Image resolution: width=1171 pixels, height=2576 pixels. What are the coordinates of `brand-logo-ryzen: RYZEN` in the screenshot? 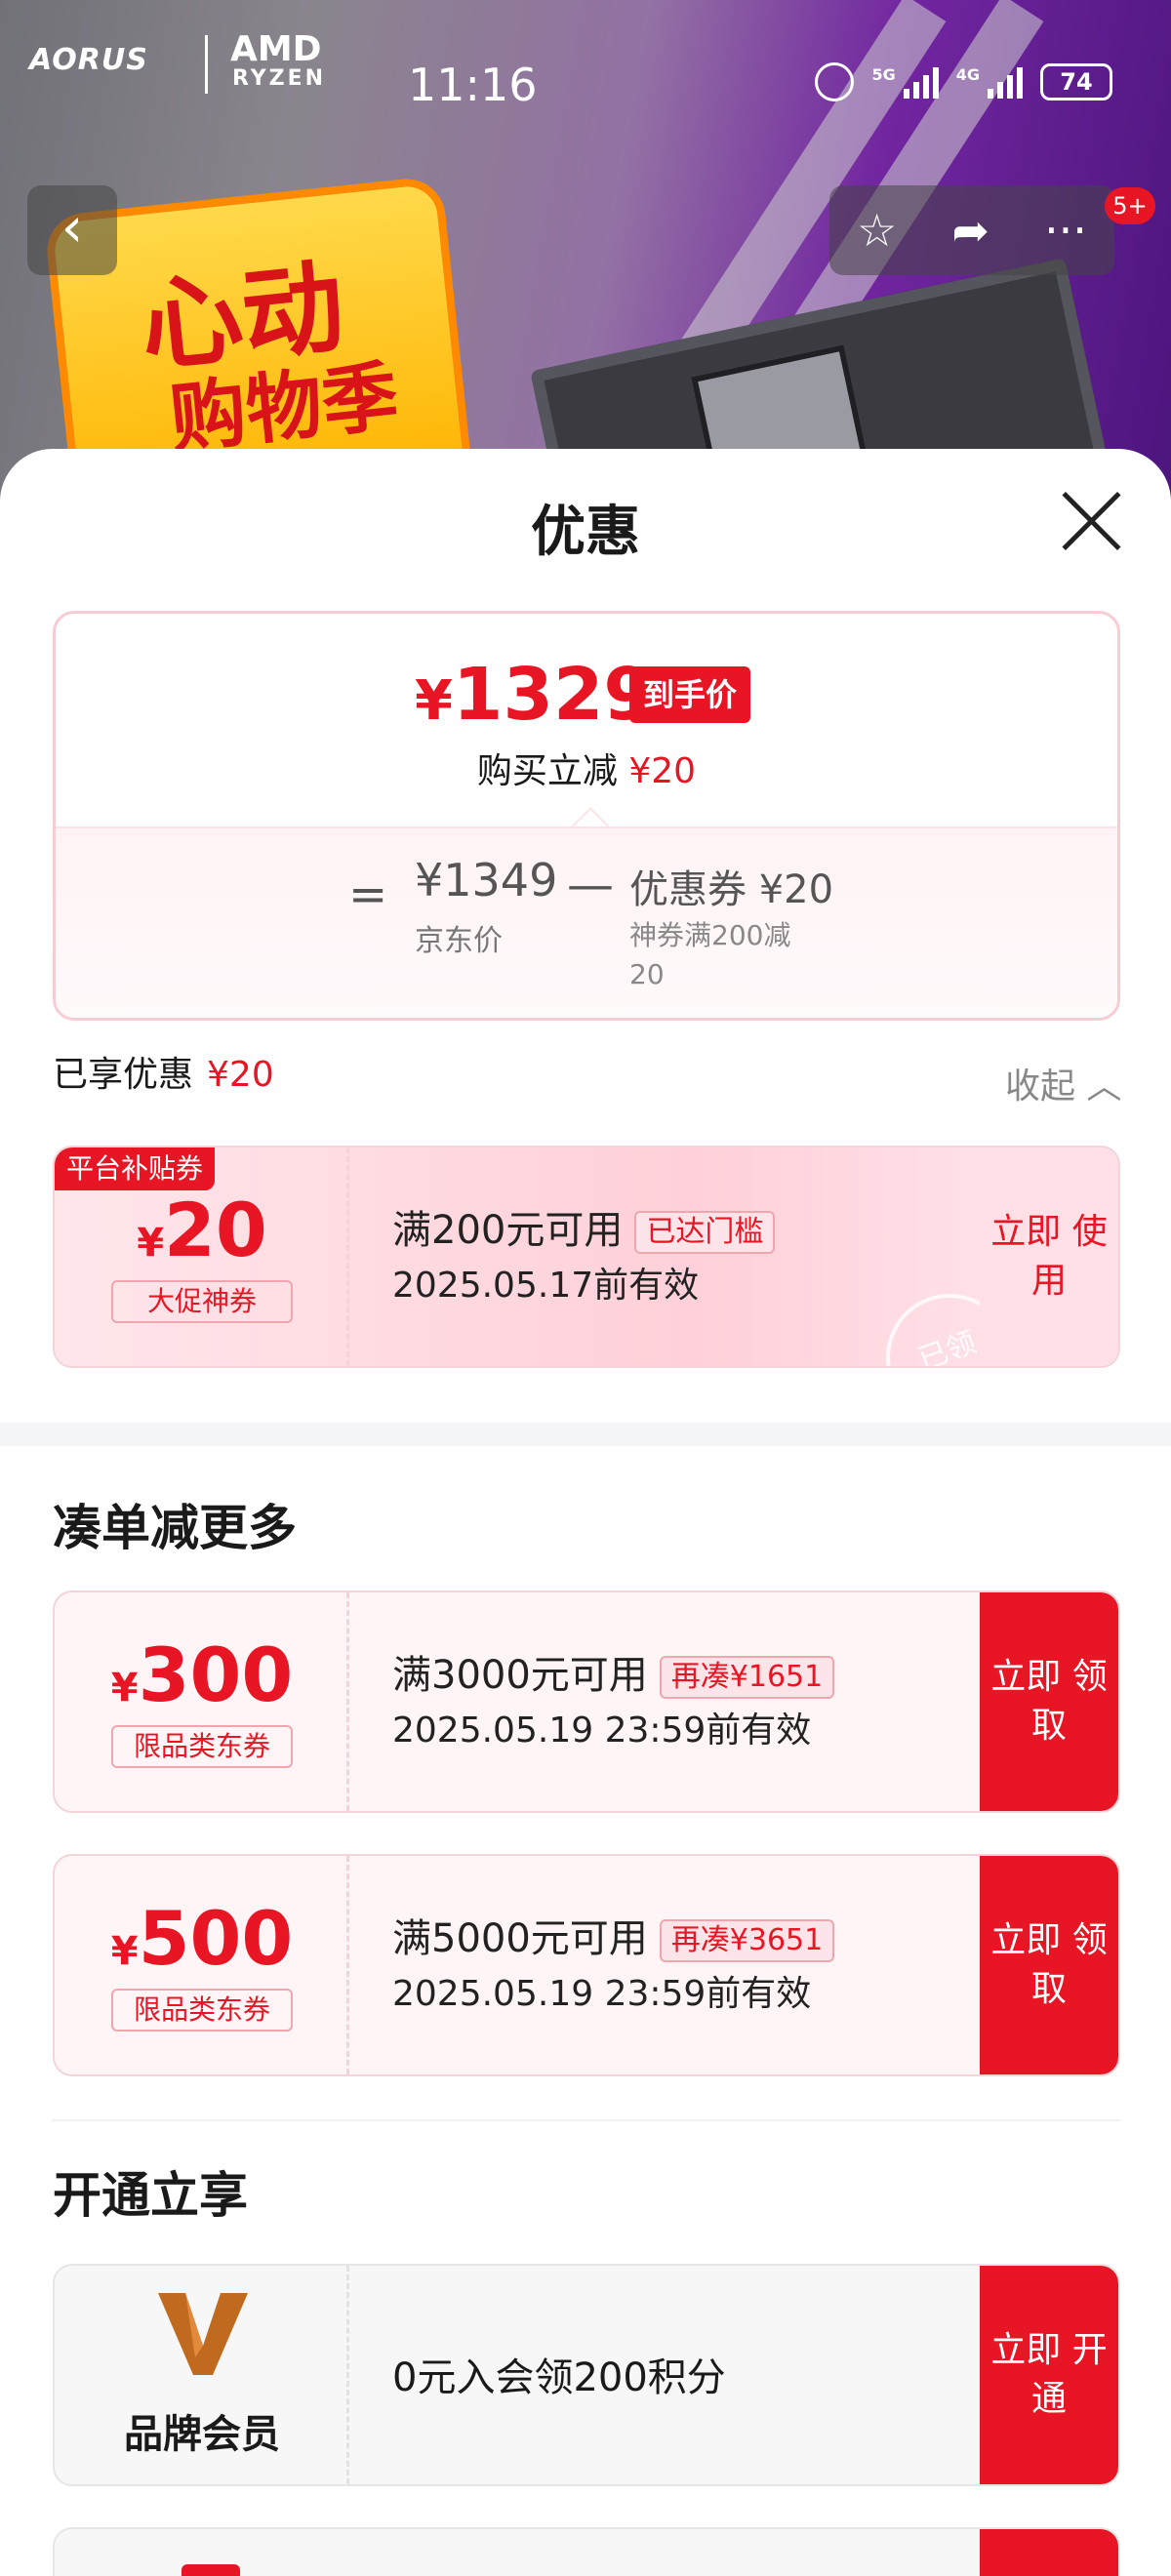 It's located at (279, 78).